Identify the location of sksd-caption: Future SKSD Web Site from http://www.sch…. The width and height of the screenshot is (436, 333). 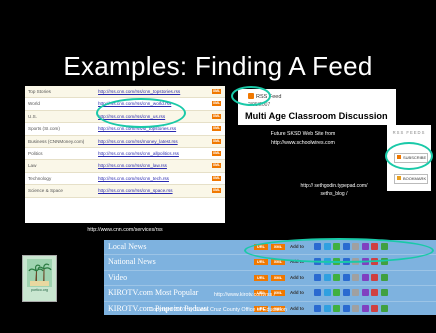
(303, 139).